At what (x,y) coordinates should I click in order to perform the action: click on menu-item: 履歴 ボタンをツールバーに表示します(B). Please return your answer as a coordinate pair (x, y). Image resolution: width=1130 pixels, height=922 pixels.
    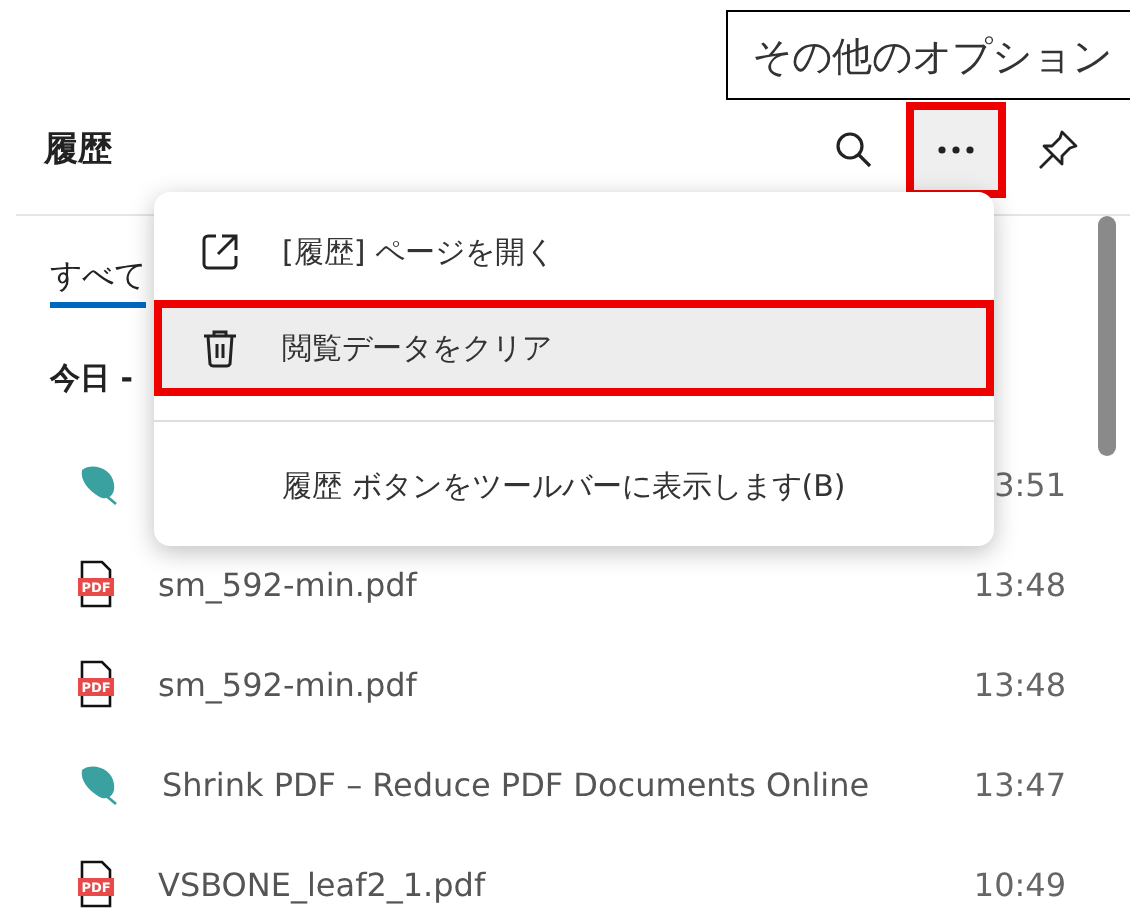
    Looking at the image, I should click on (574, 486).